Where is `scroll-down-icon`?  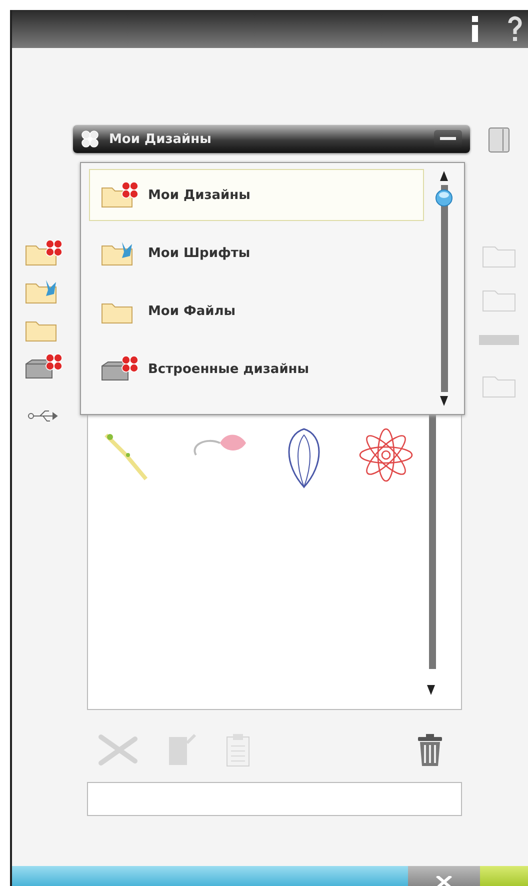
scroll-down-icon is located at coordinates (431, 690).